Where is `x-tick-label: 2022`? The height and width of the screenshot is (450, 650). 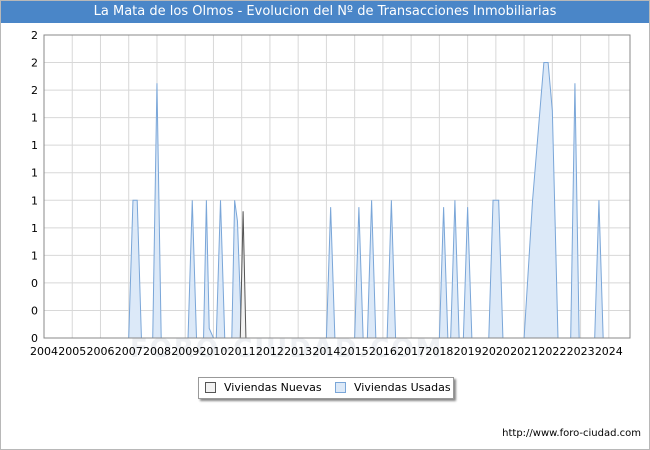 x-tick-label: 2022 is located at coordinates (552, 351).